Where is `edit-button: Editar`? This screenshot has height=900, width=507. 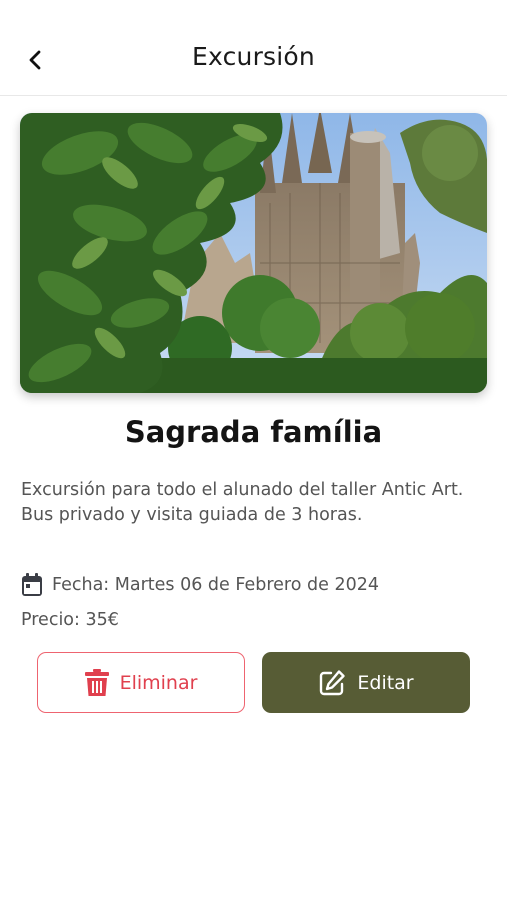 edit-button: Editar is located at coordinates (366, 682).